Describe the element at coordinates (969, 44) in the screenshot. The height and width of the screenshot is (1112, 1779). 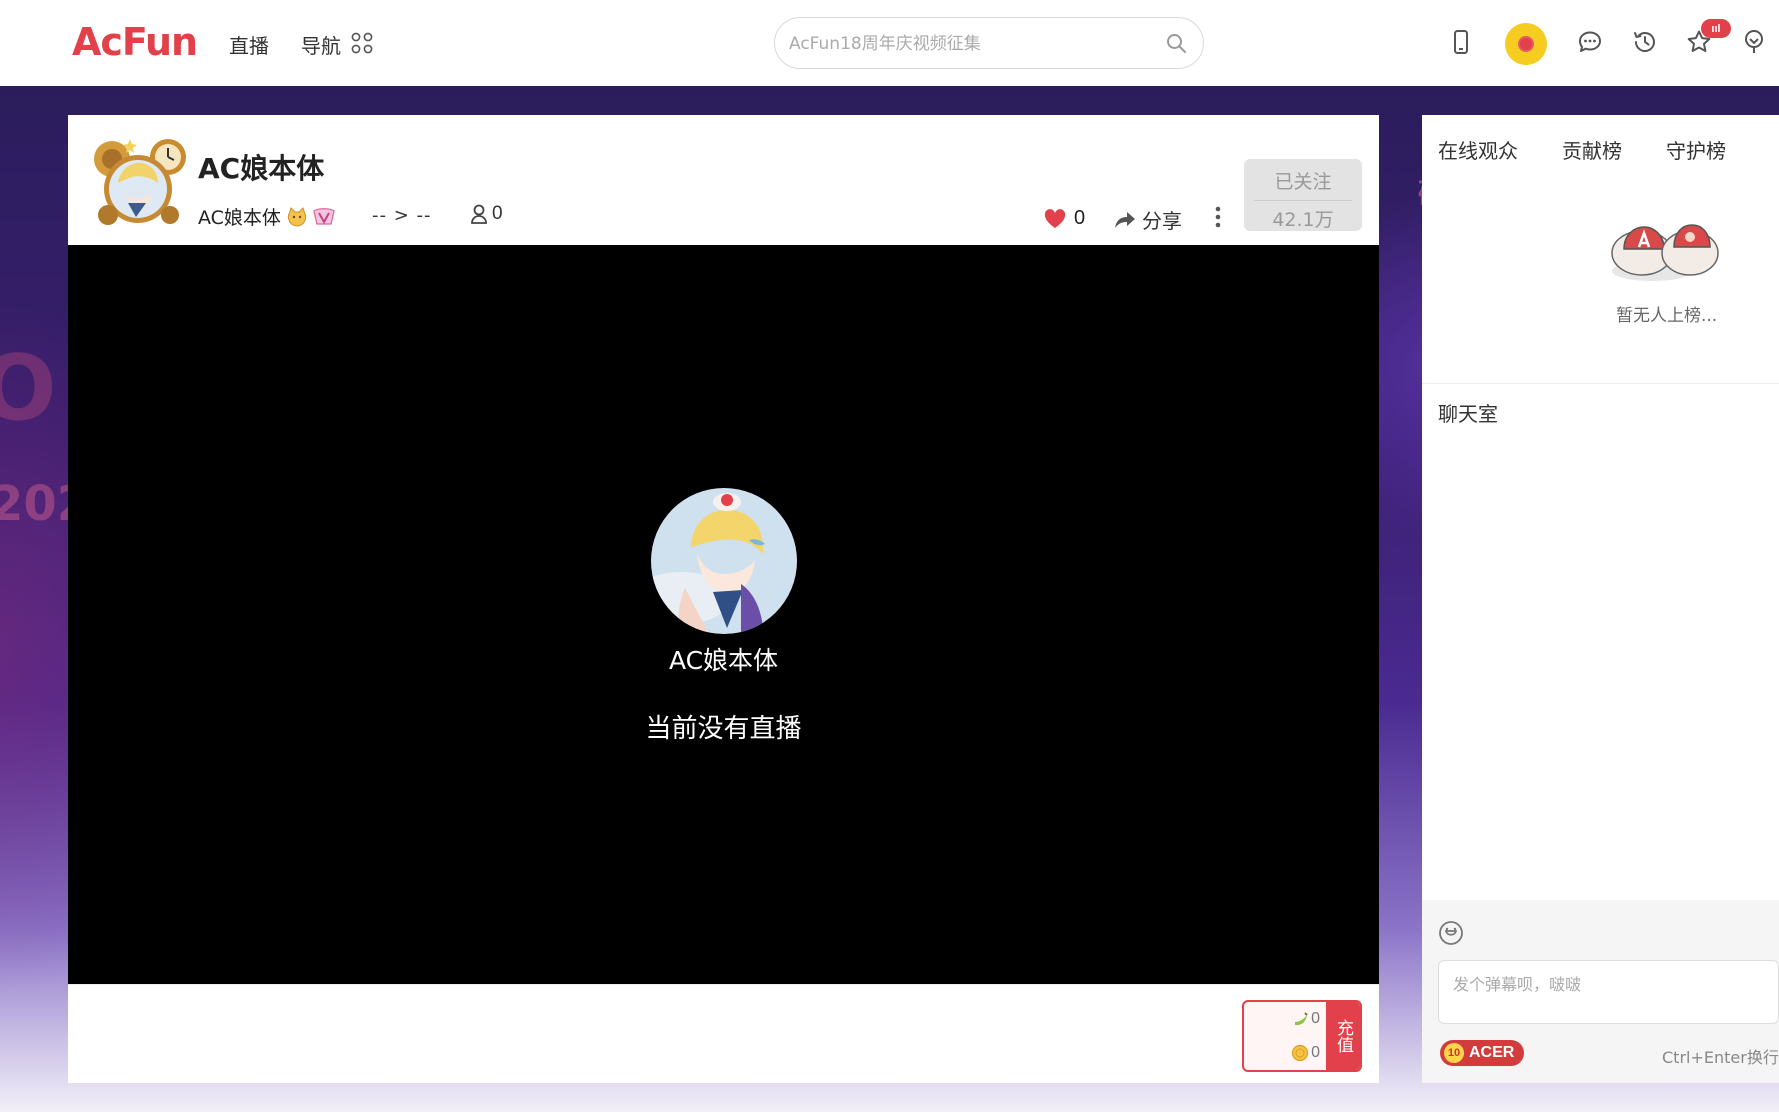
I see `search-input` at that location.